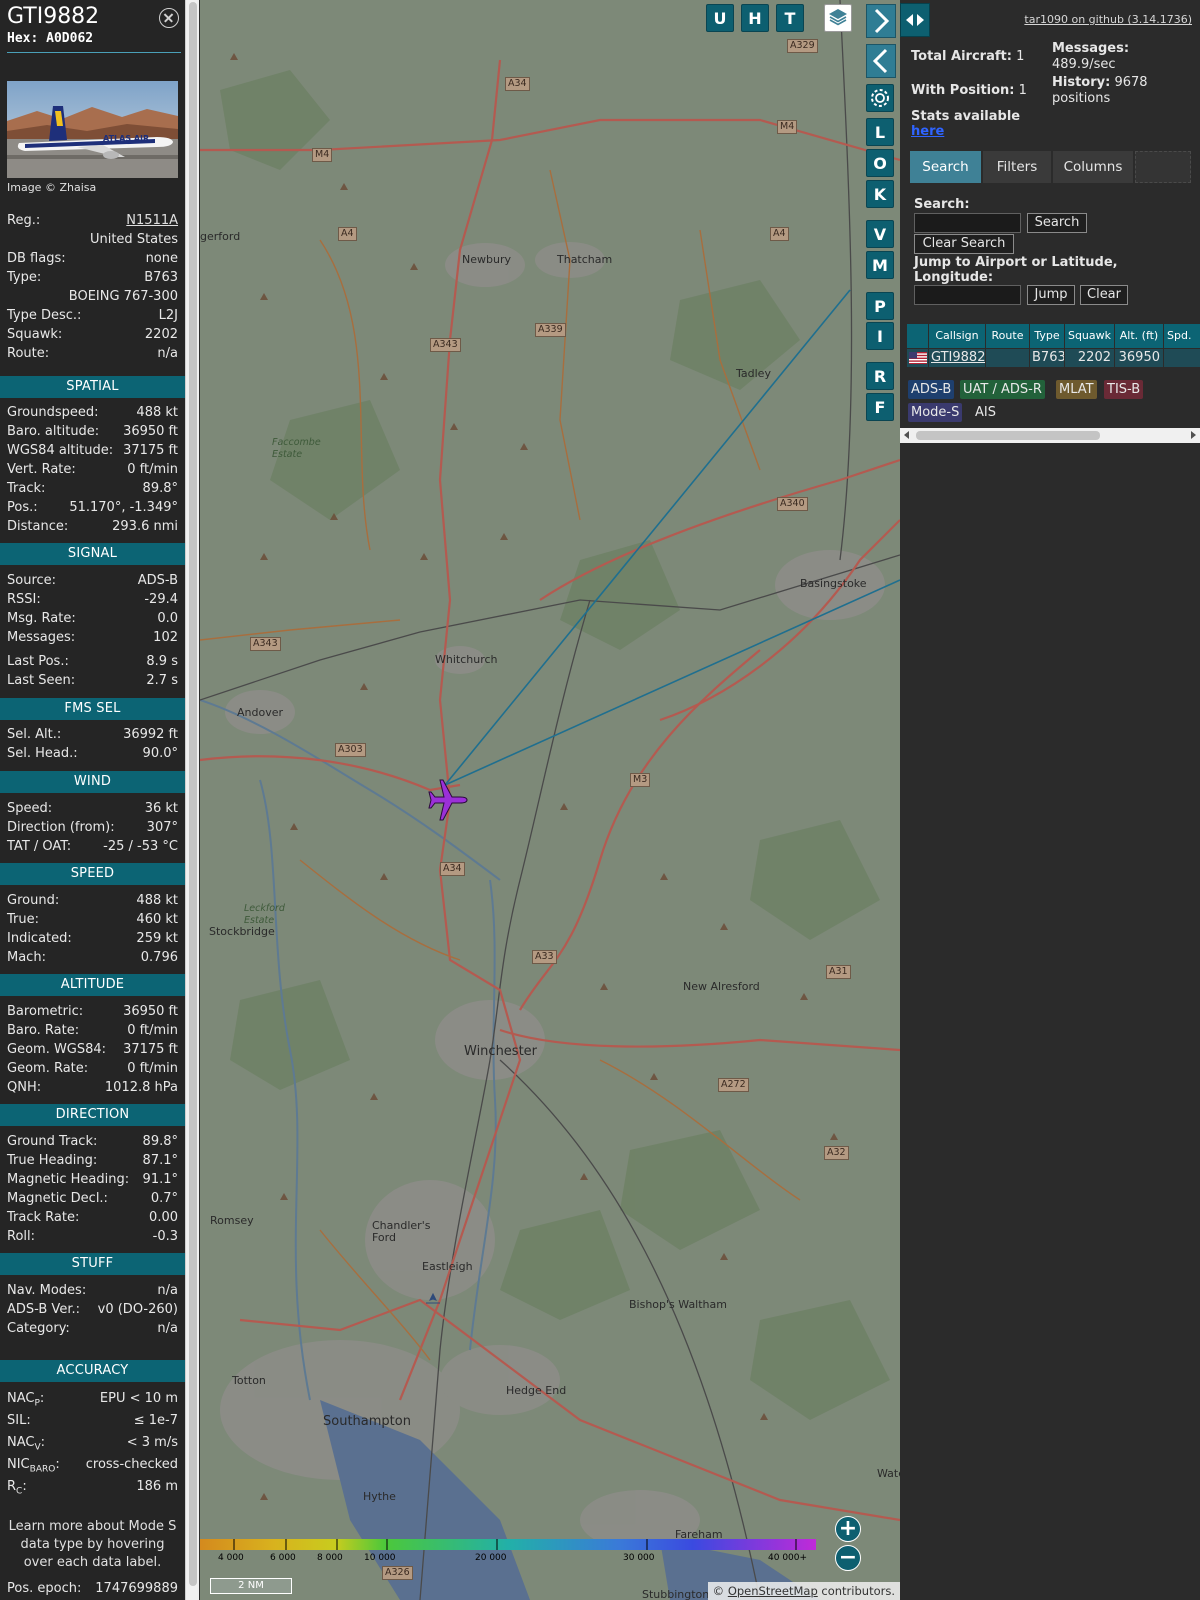  What do you see at coordinates (169, 18) in the screenshot?
I see `close-icon` at bounding box center [169, 18].